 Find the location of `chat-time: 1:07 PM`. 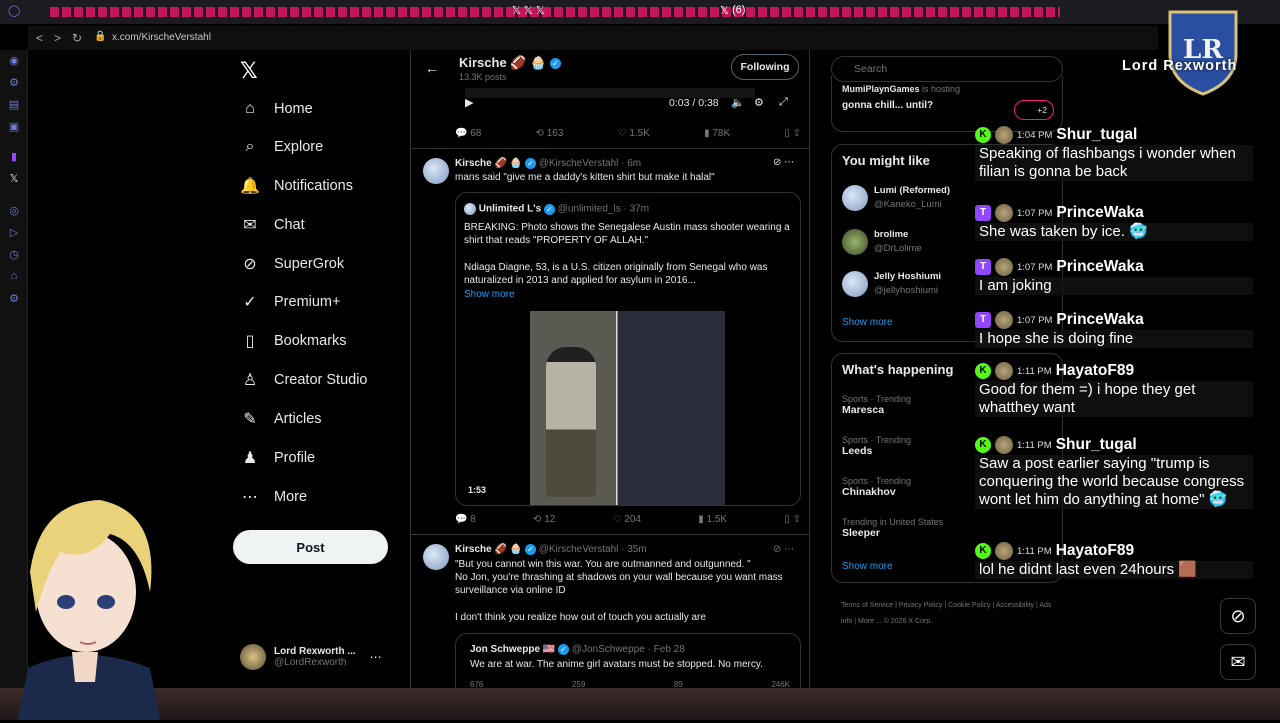

chat-time: 1:07 PM is located at coordinates (1035, 267).